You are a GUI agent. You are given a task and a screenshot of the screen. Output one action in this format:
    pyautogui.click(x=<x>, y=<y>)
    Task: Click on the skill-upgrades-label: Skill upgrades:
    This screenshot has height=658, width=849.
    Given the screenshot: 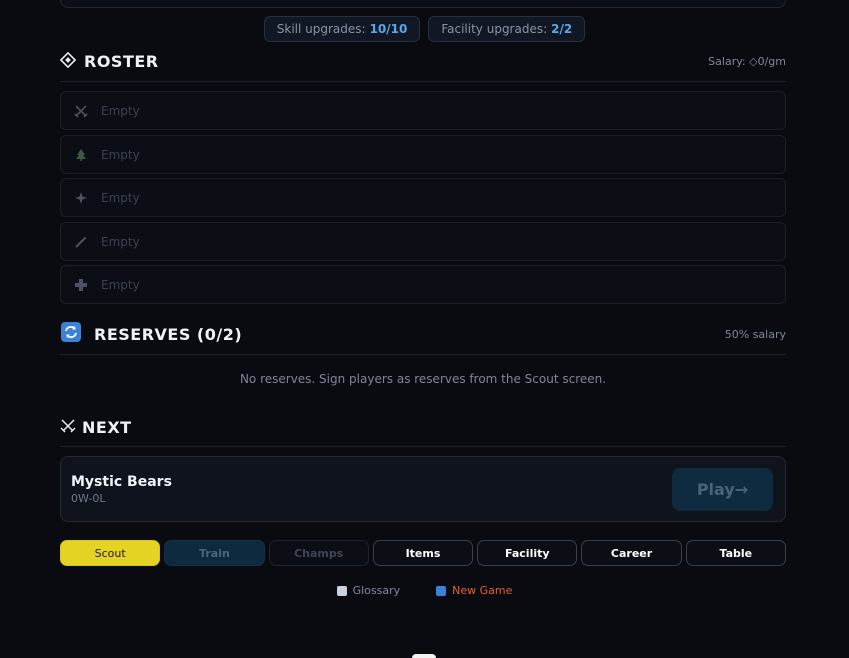 What is the action you would take?
    pyautogui.click(x=321, y=29)
    